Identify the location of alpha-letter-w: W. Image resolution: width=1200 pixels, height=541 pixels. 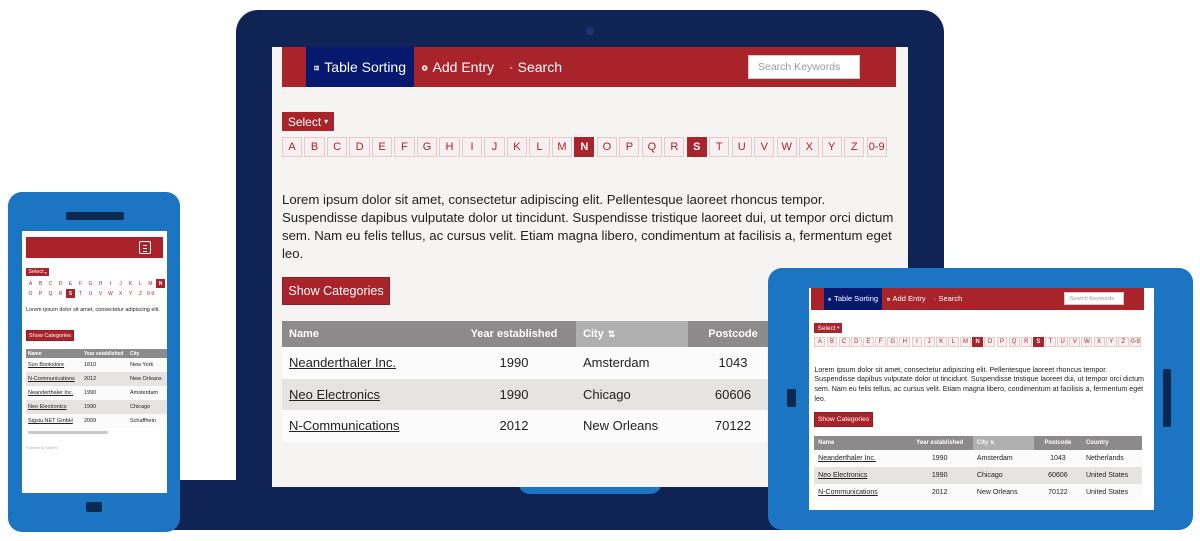
(110, 293).